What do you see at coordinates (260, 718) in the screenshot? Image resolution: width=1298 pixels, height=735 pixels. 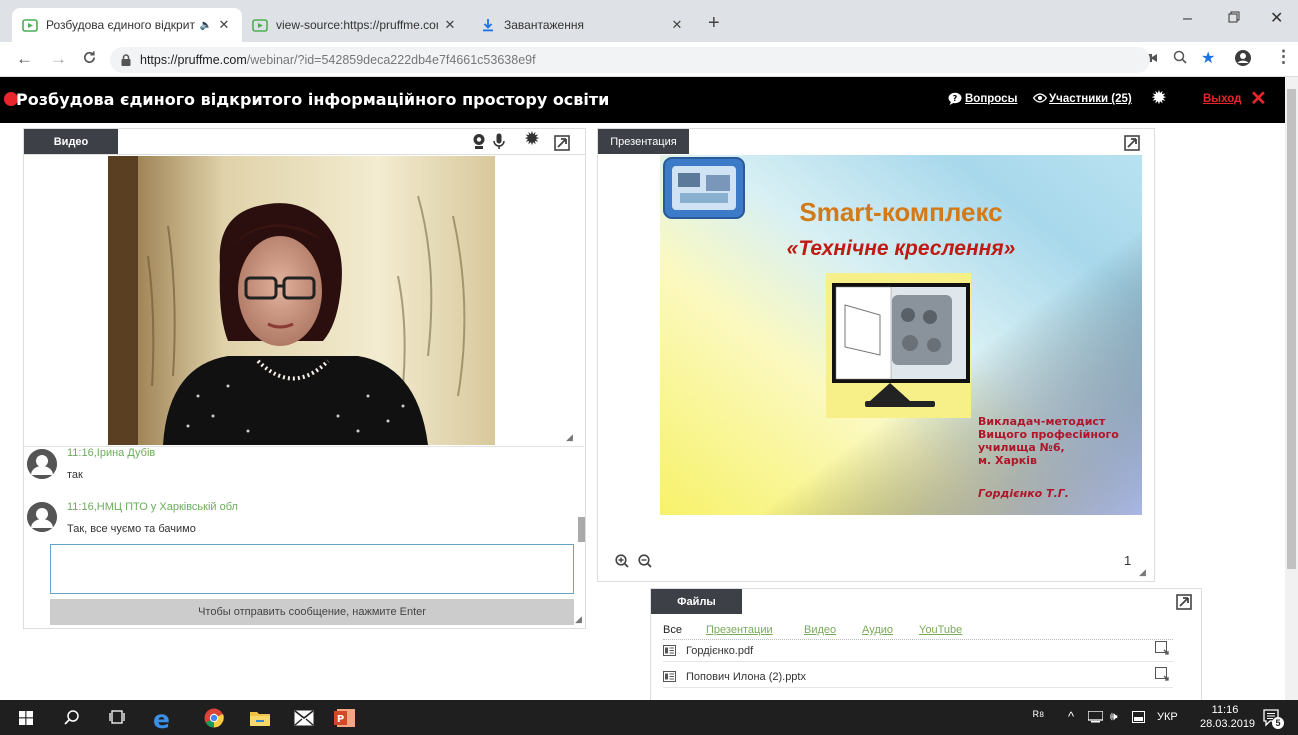 I see `file-explorer-icon` at bounding box center [260, 718].